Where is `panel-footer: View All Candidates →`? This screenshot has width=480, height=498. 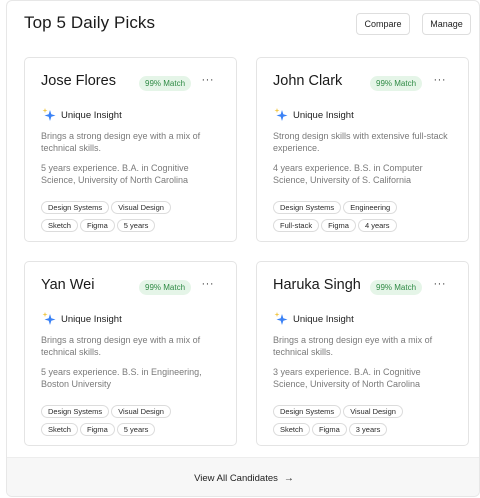 panel-footer: View All Candidates → is located at coordinates (243, 476).